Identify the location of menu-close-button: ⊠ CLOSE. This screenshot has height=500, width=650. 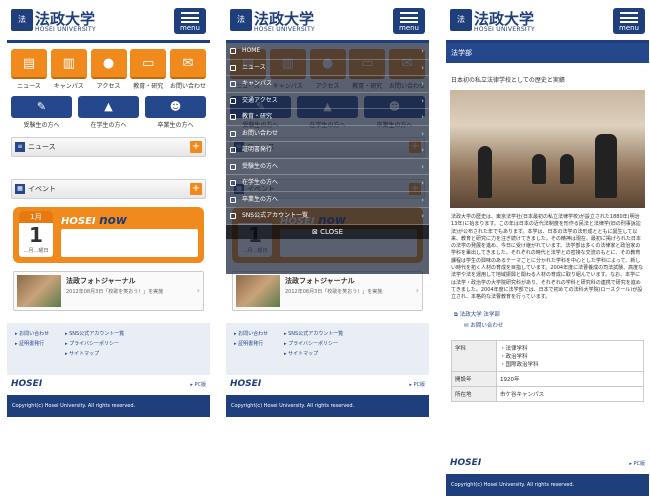
(327, 231).